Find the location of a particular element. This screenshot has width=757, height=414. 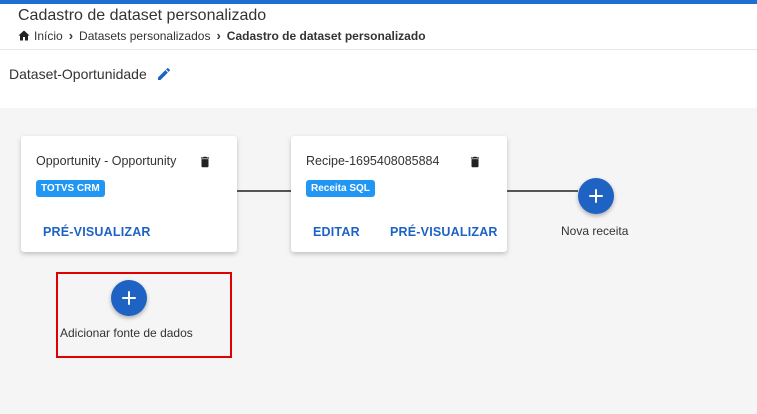

dataset-name: Dataset-Oportunidade is located at coordinates (78, 74).